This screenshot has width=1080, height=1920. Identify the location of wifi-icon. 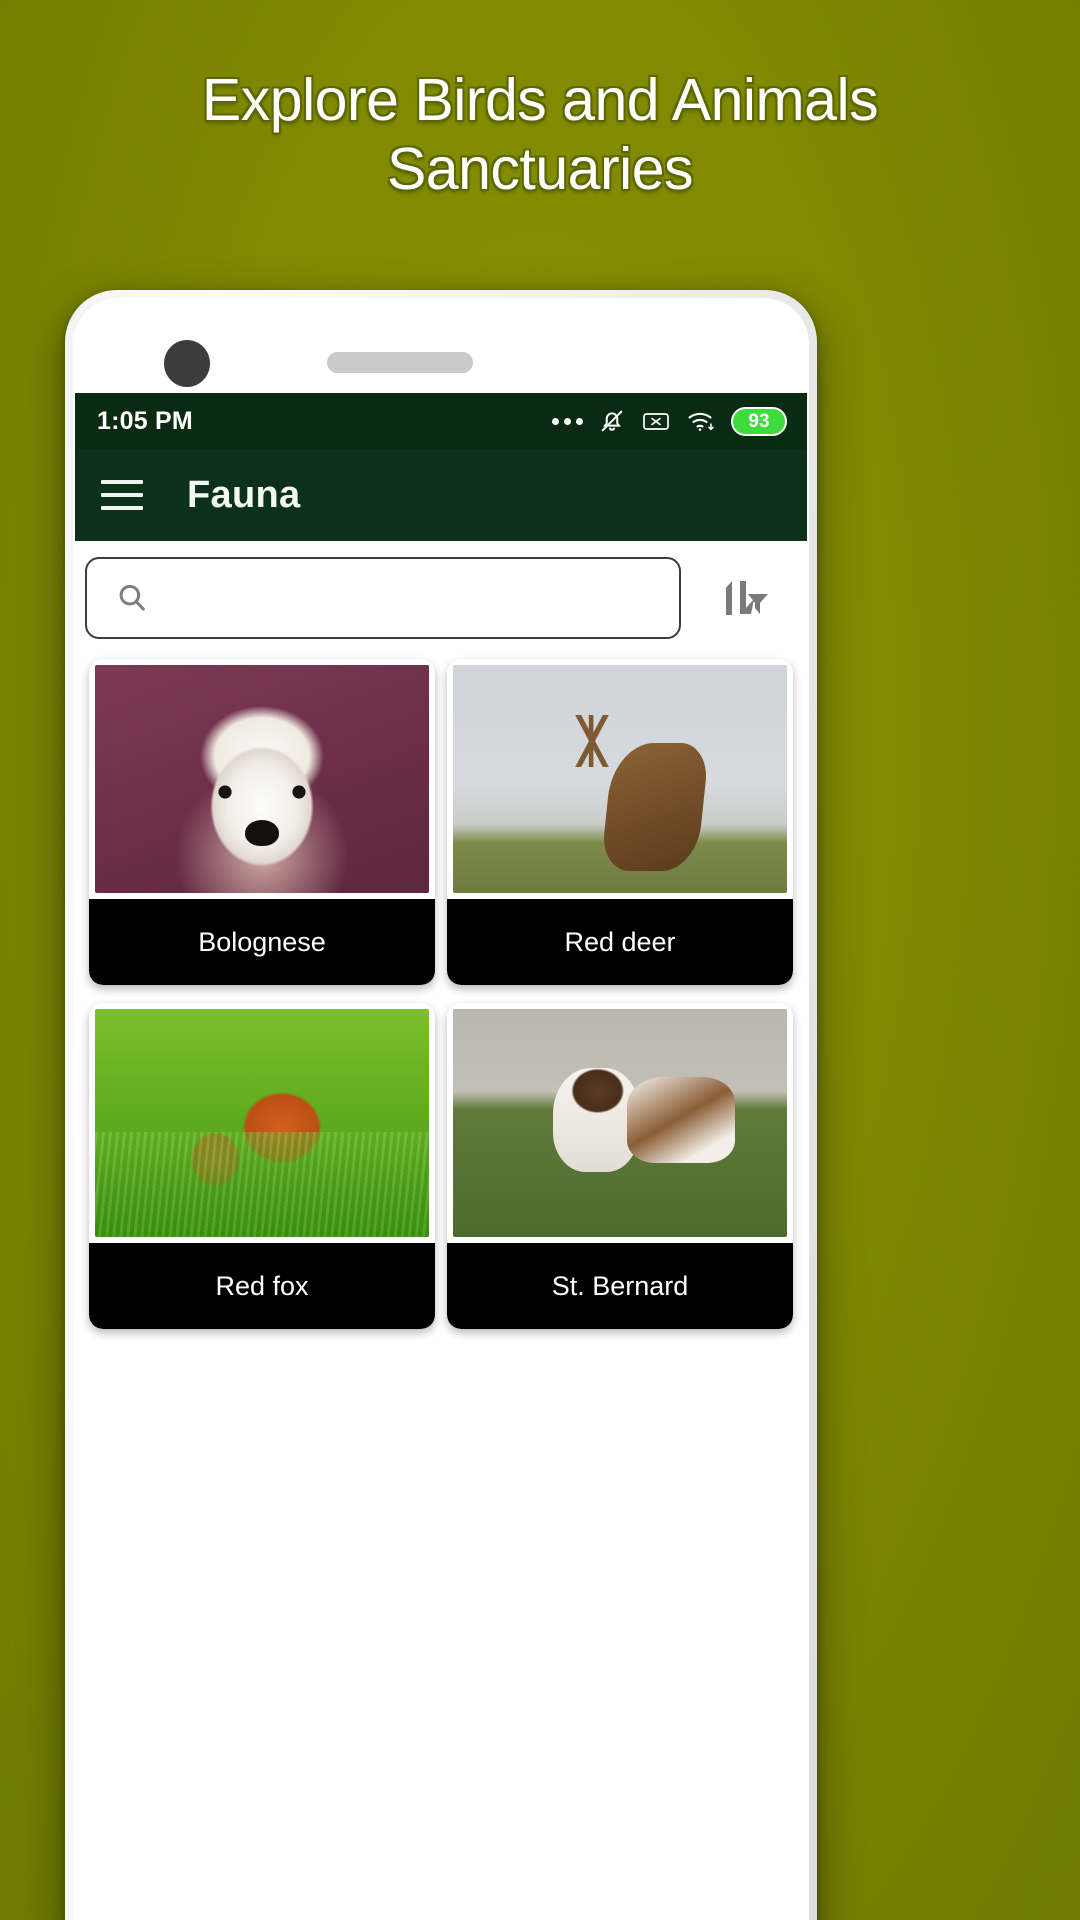
(701, 421).